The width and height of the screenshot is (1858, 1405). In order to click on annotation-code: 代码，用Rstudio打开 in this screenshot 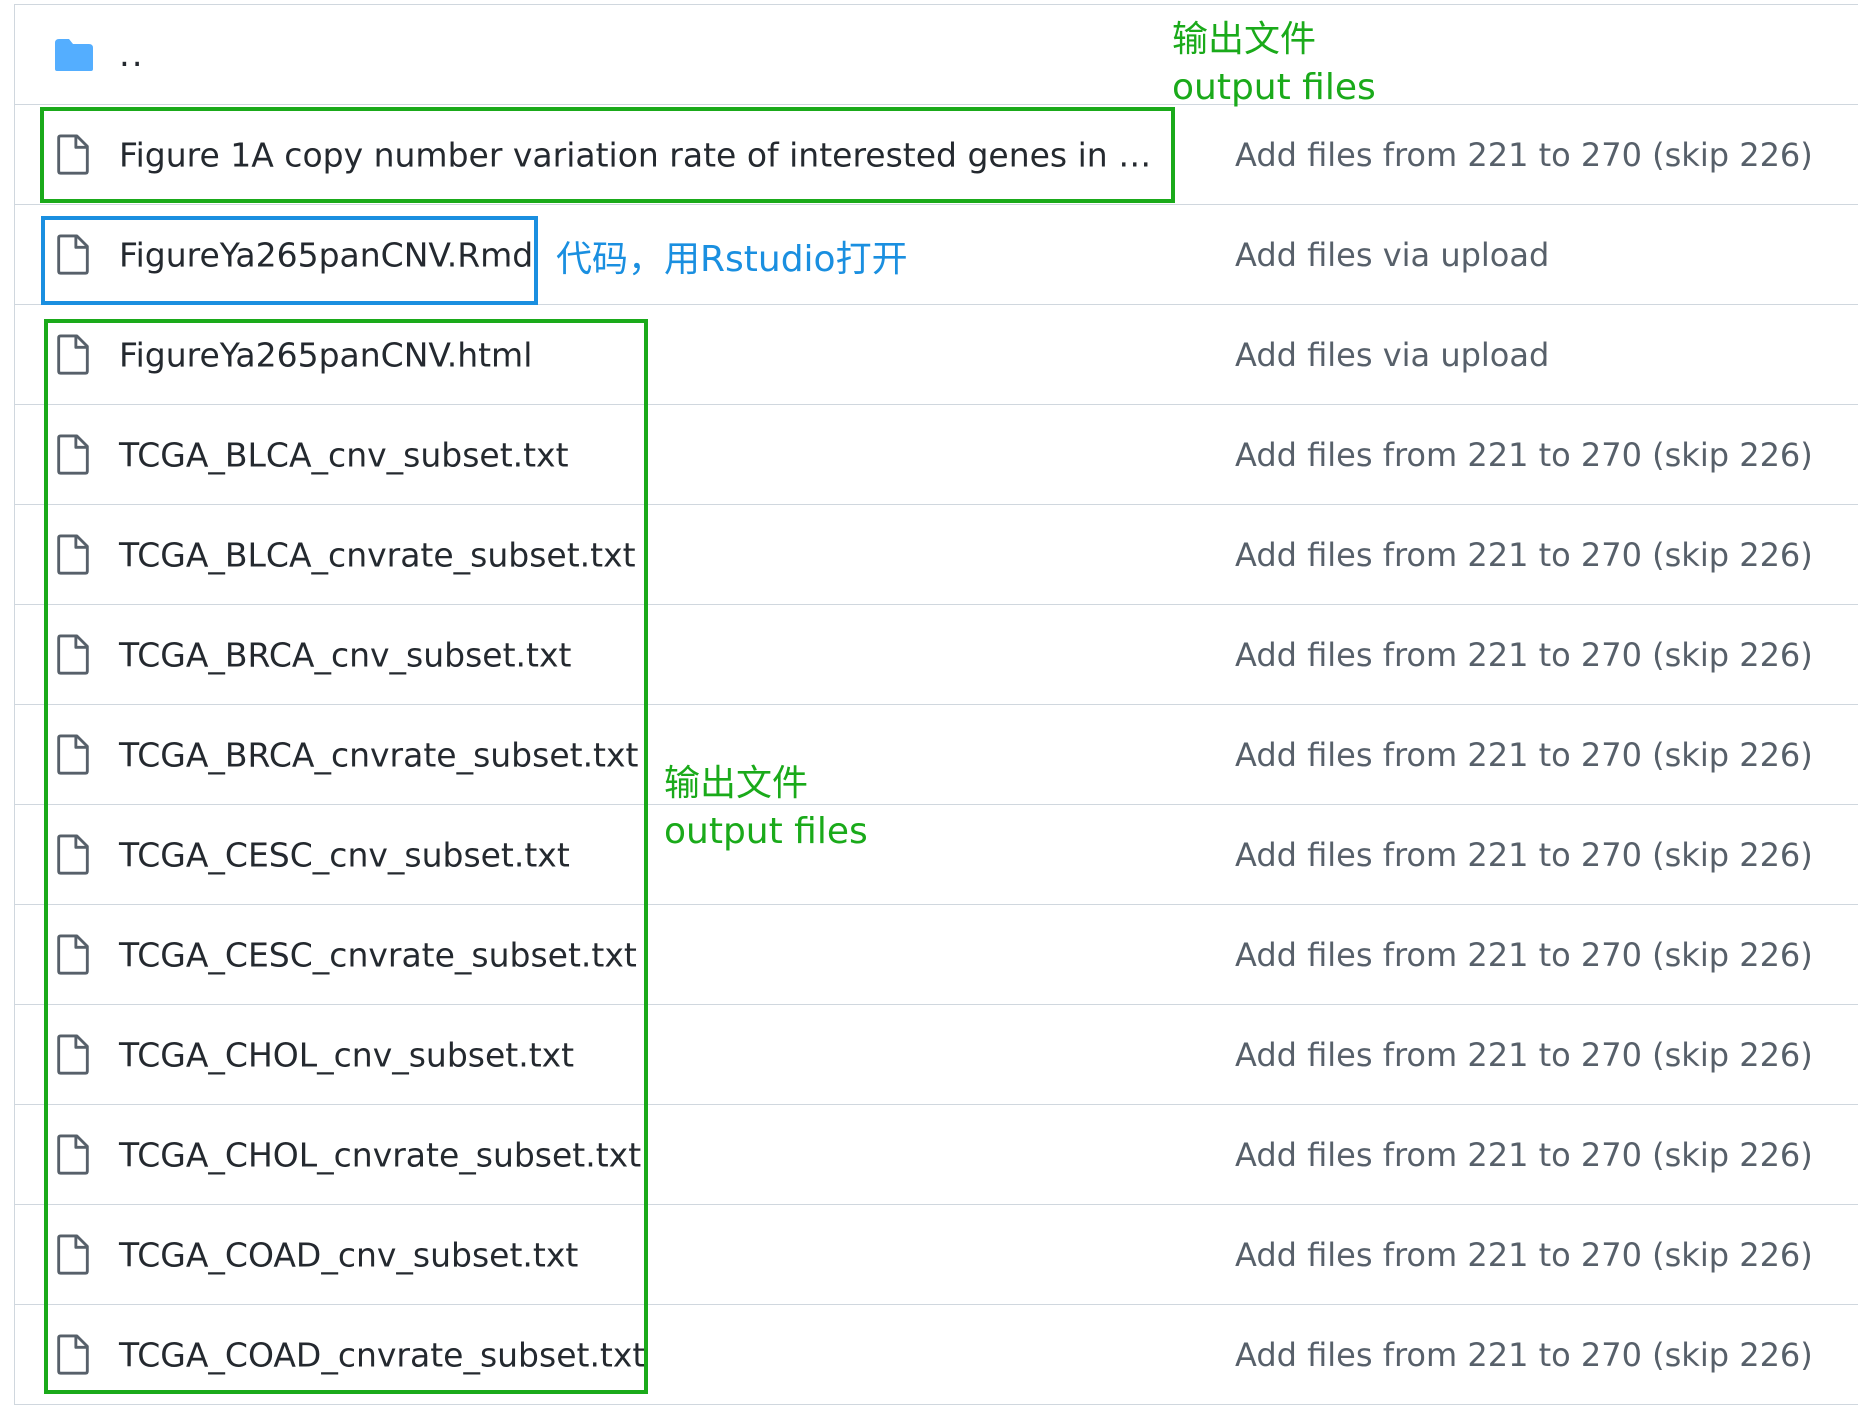, I will do `click(732, 260)`.